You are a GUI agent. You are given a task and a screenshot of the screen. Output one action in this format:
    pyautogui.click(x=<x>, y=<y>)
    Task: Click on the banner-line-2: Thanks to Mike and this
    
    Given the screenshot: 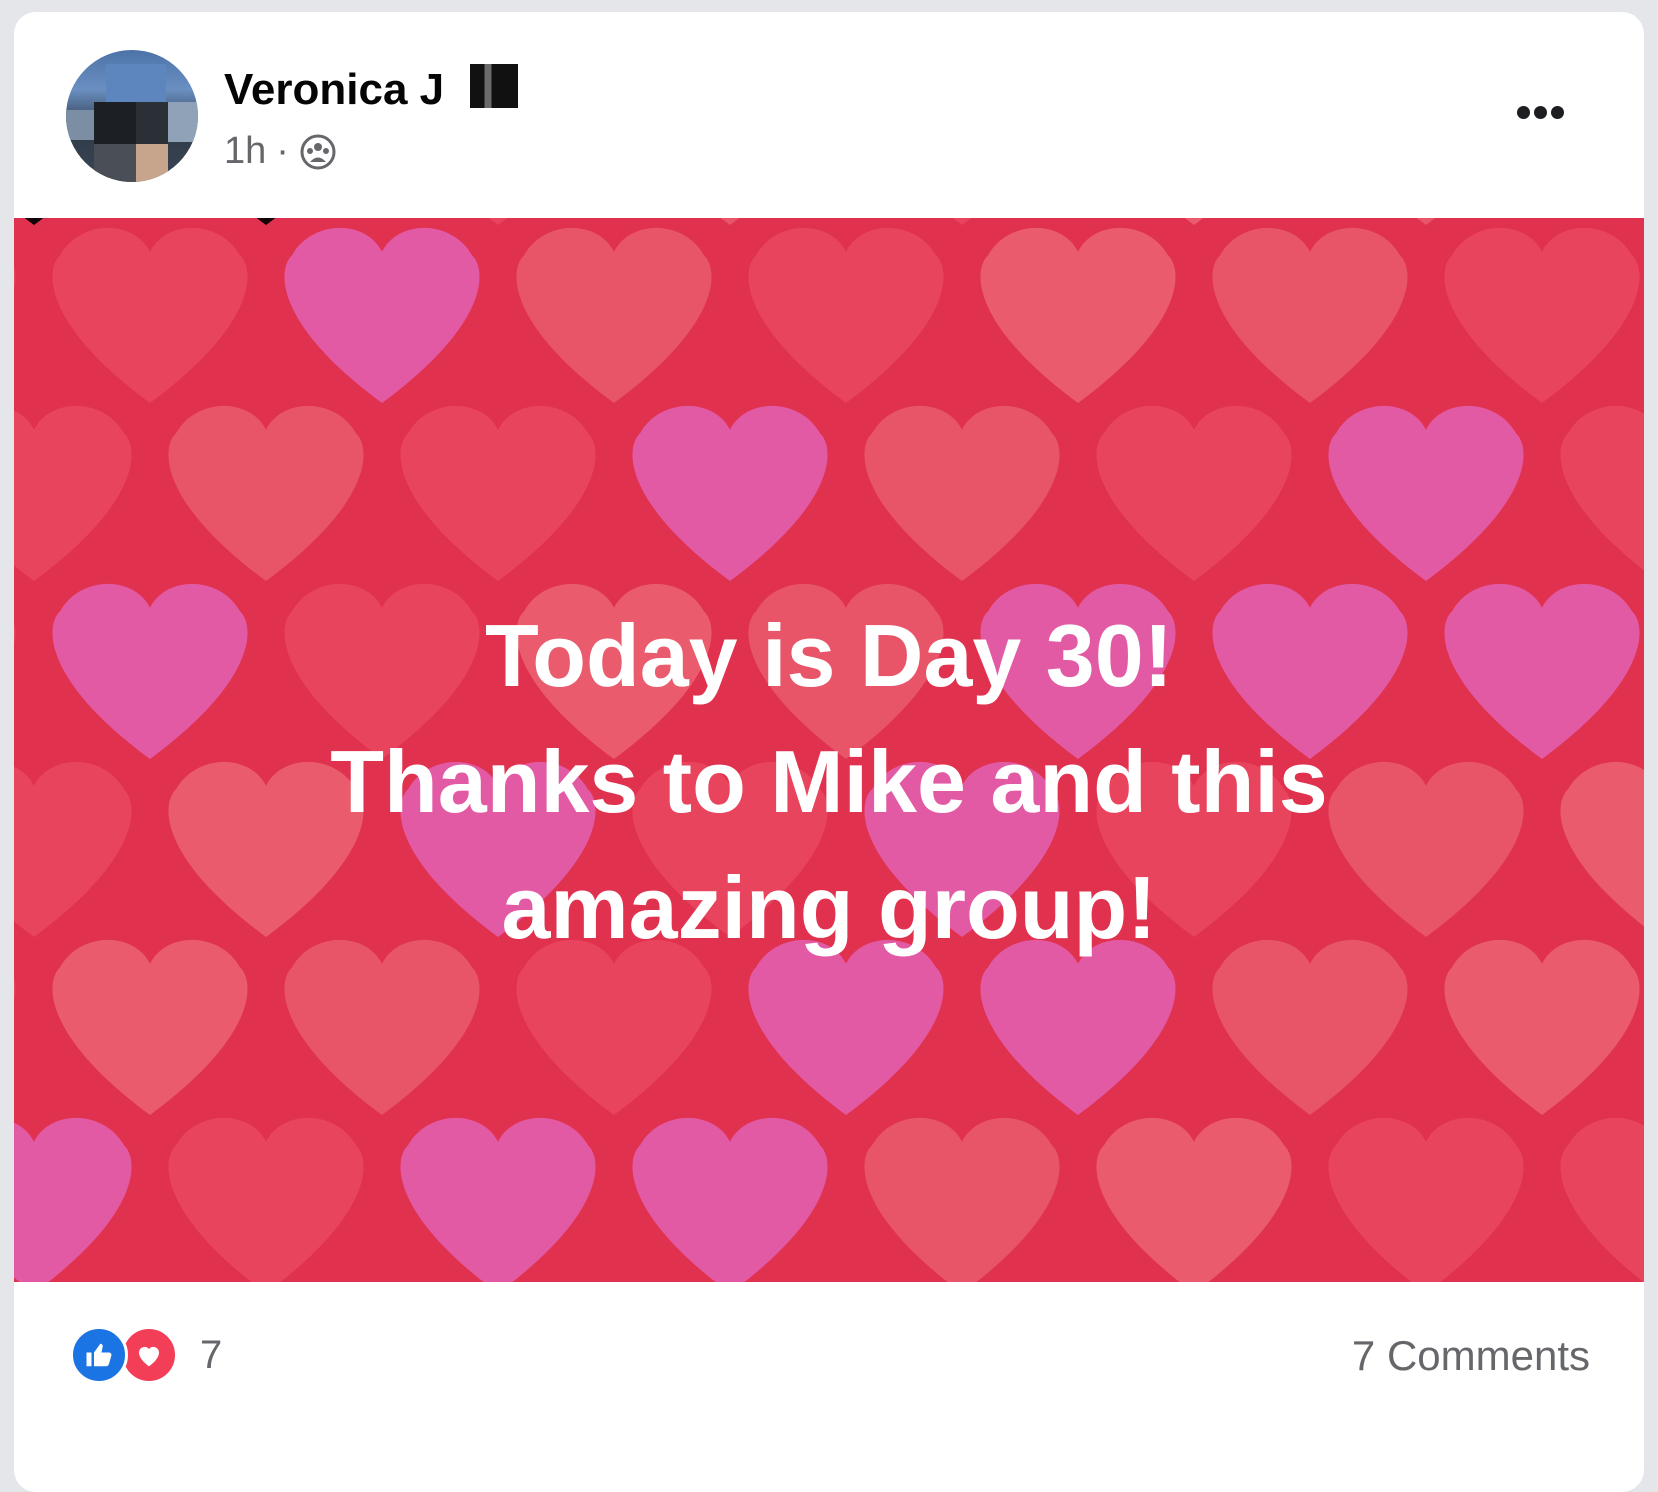 What is the action you would take?
    pyautogui.click(x=829, y=781)
    